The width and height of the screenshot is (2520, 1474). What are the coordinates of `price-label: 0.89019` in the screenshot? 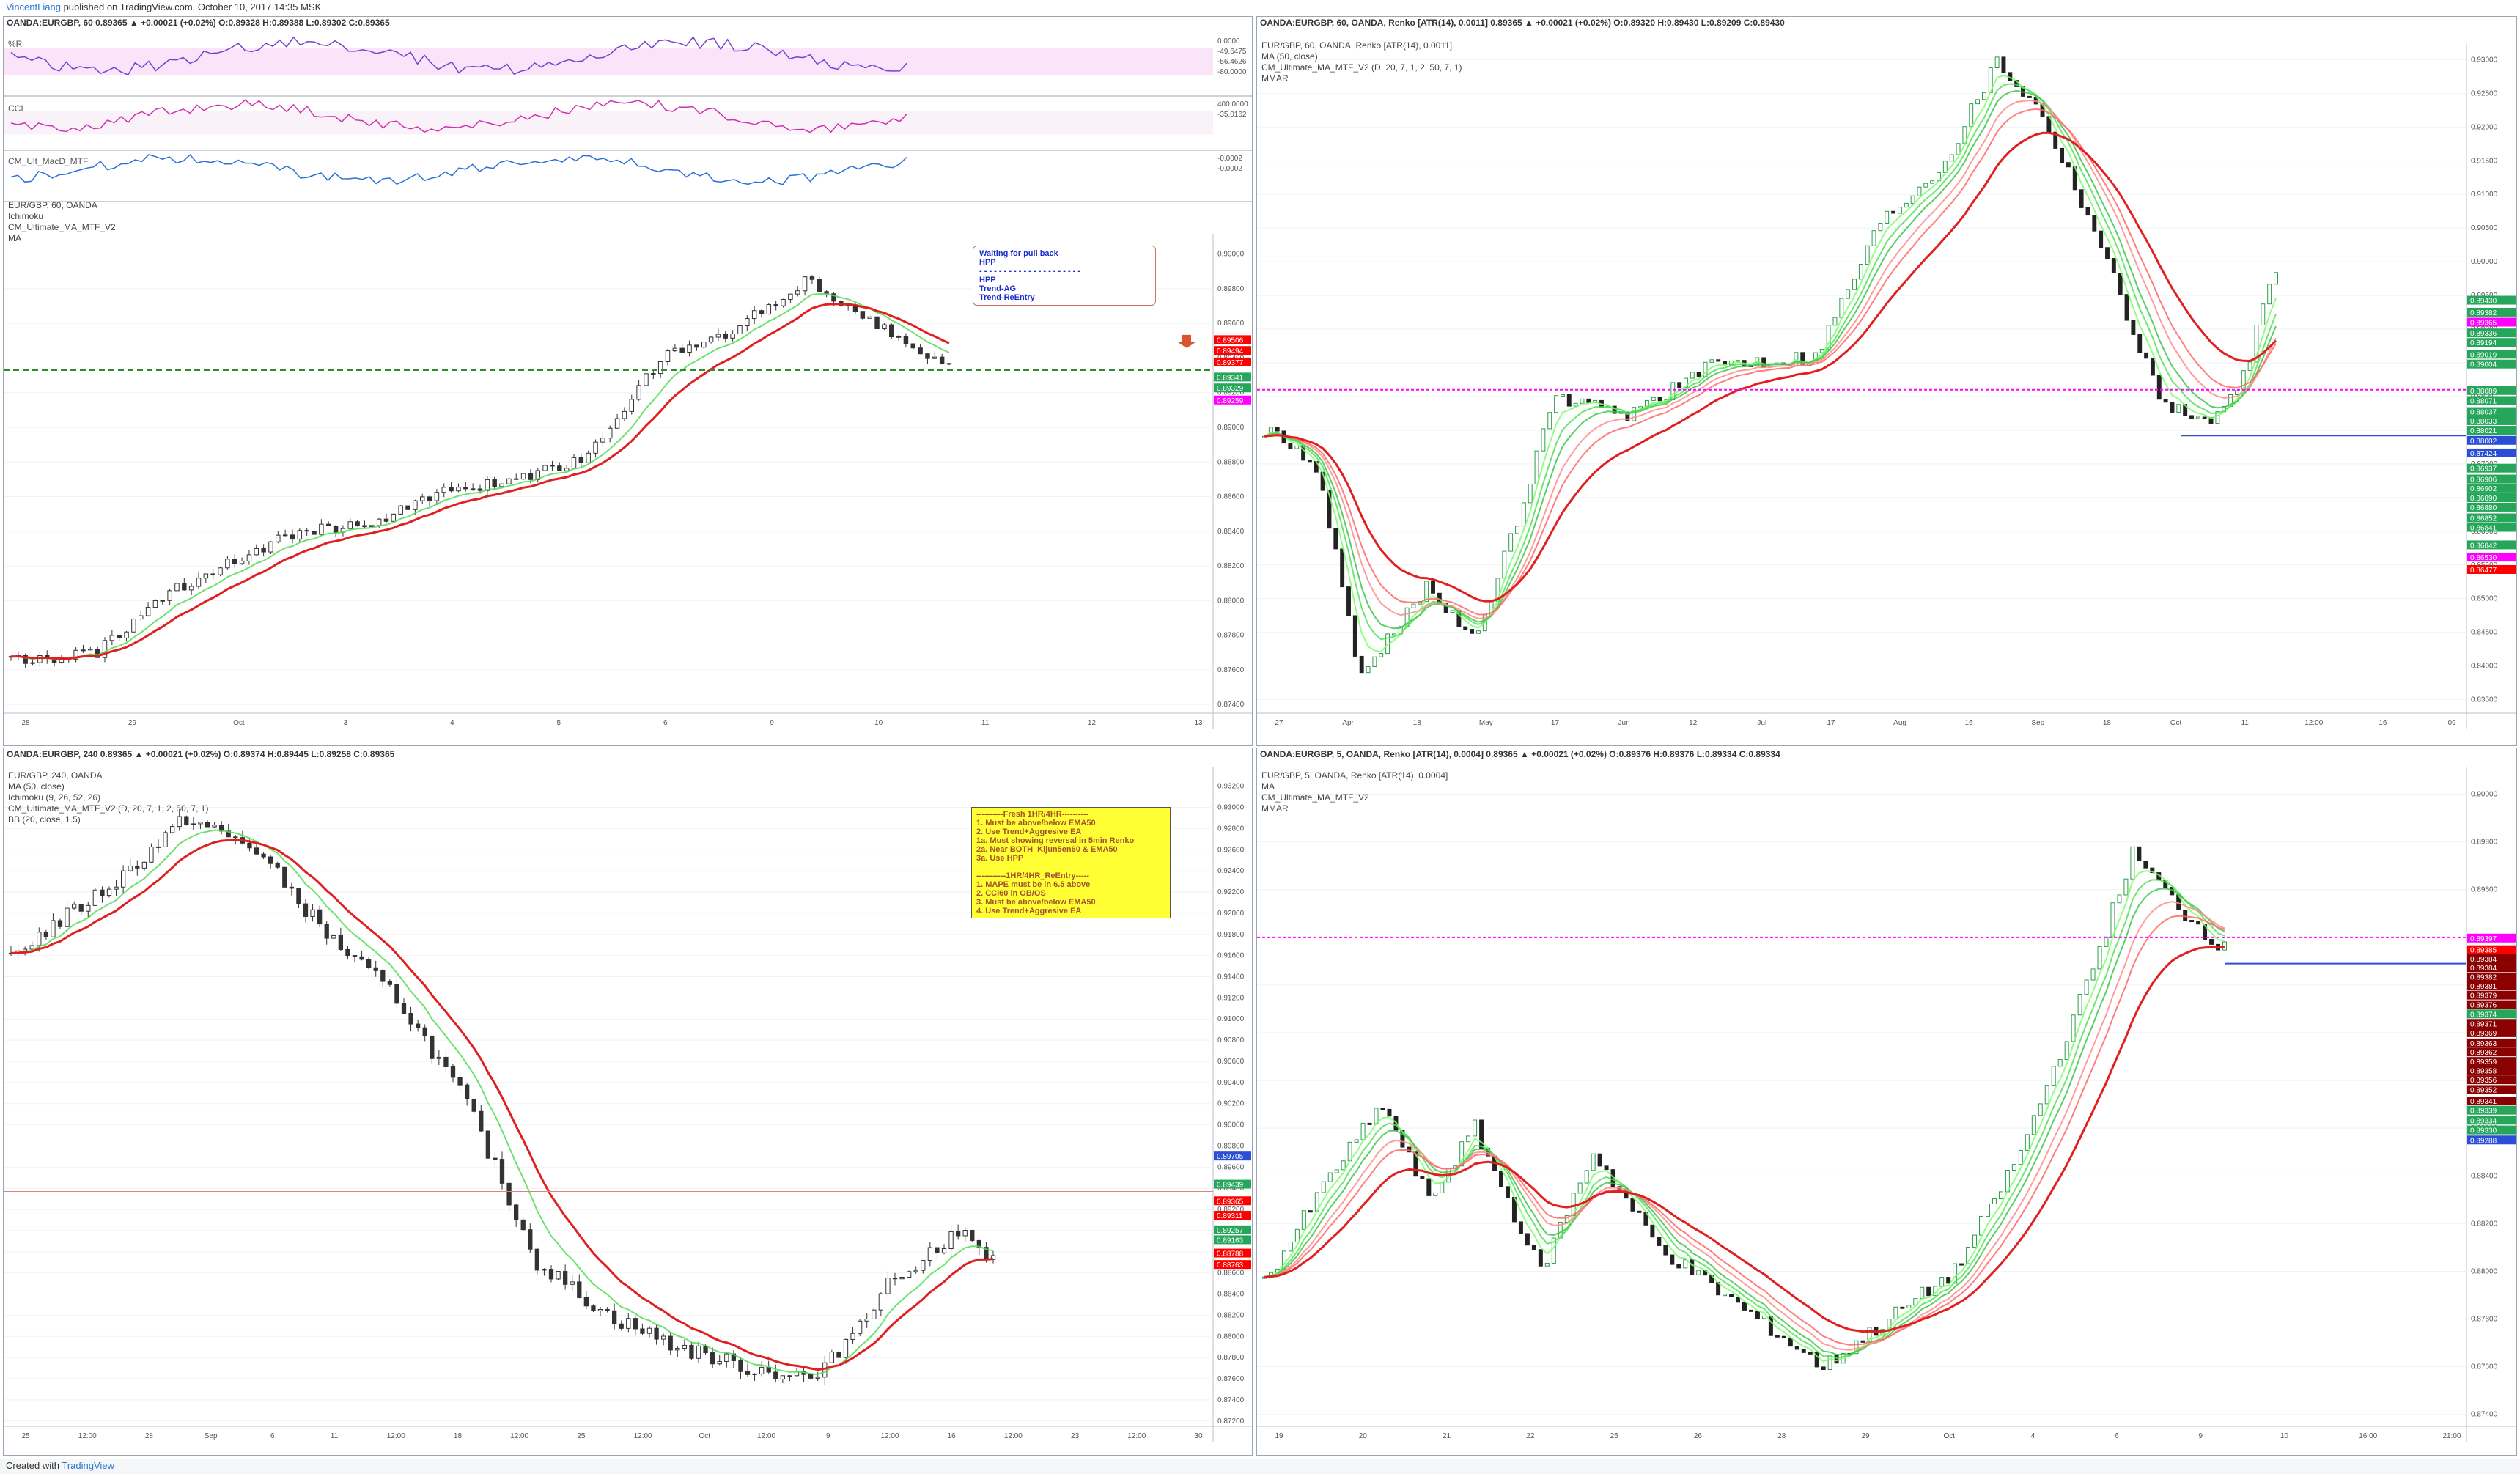 It's located at (2483, 355).